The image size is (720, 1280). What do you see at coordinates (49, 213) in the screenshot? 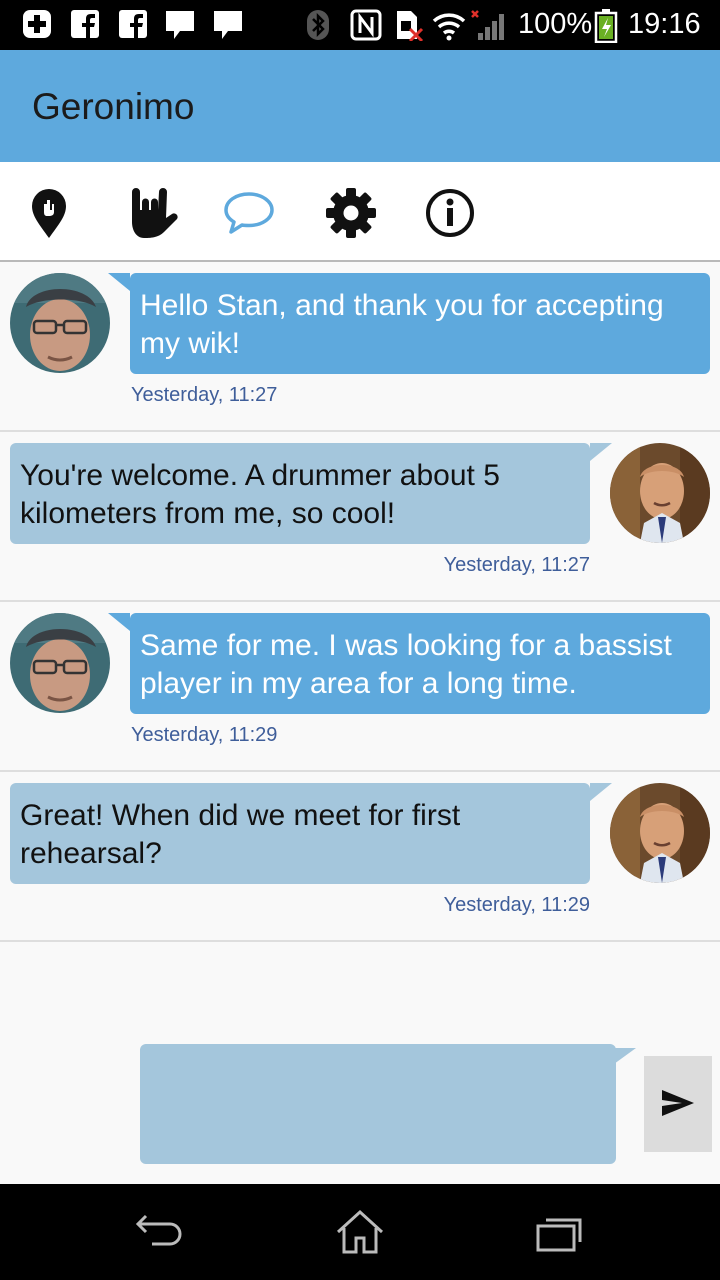
I see `map-pin-icon` at bounding box center [49, 213].